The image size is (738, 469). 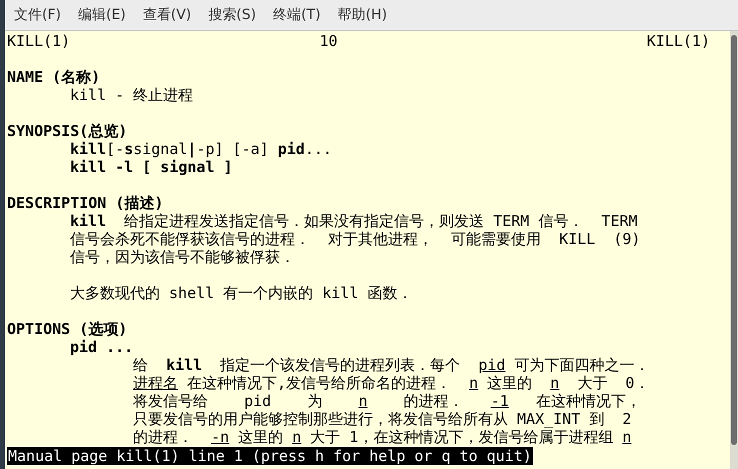 I want to click on man-page-text: 信号会杀死不能俘获该信号的进程． 对于其他进程， 可能需要使用 KILL (9), so click(x=355, y=239).